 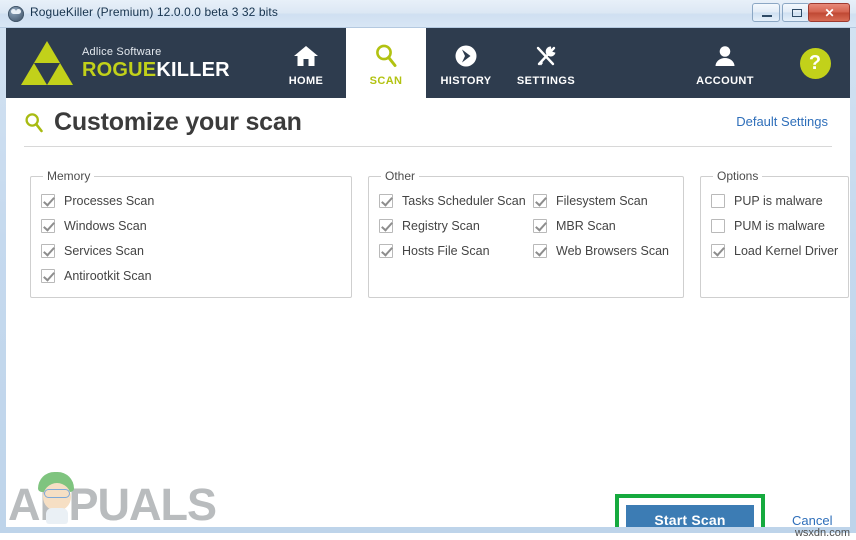 I want to click on group-options-legend: Options, so click(x=738, y=176).